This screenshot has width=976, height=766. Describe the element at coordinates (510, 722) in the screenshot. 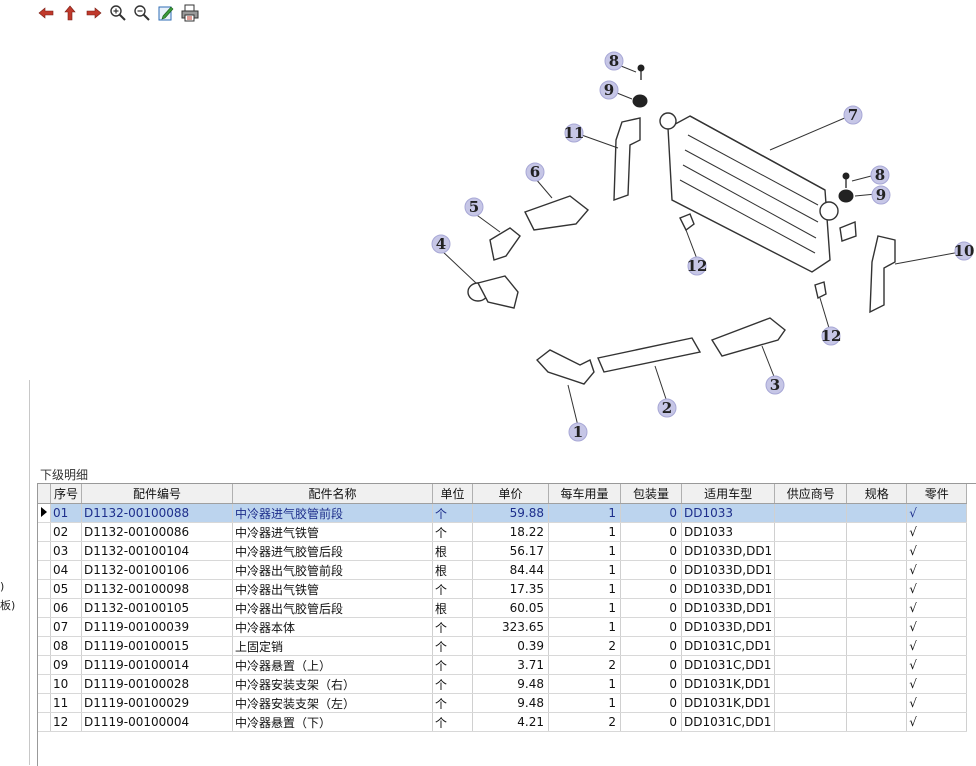

I see `cell-price: 4.21` at that location.